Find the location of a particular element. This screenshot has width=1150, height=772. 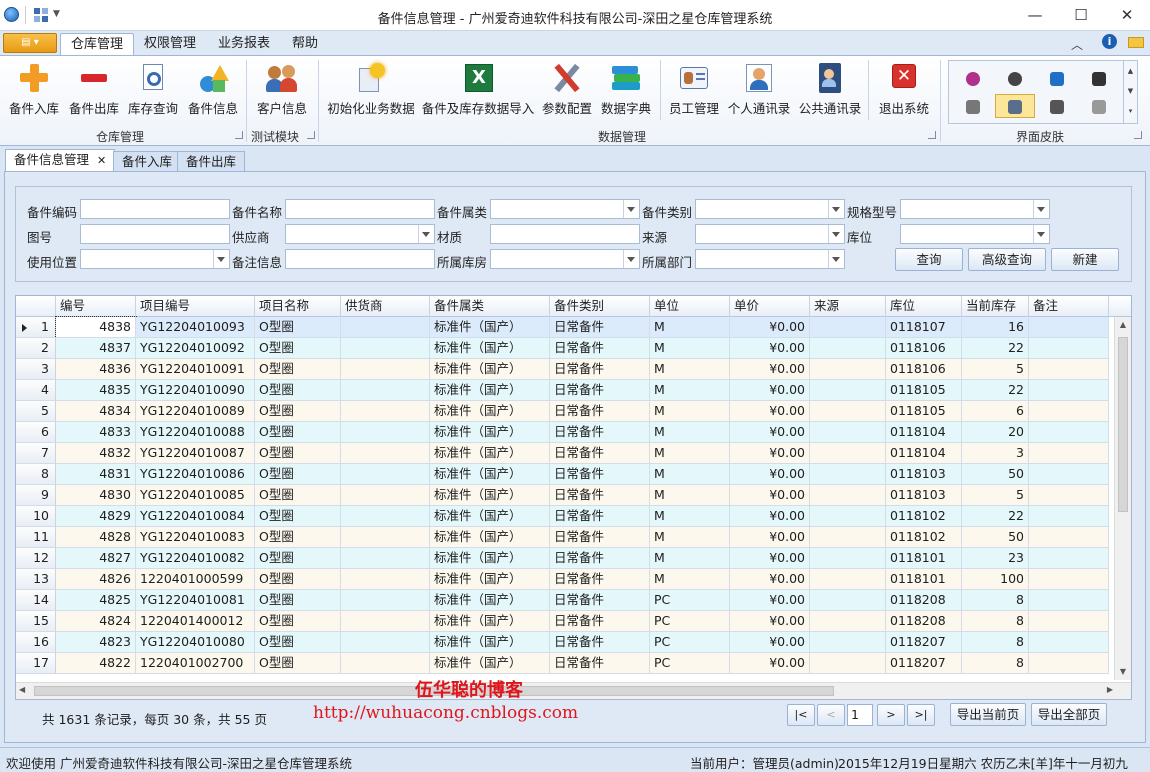

table-cell: 22 is located at coordinates (995, 348).